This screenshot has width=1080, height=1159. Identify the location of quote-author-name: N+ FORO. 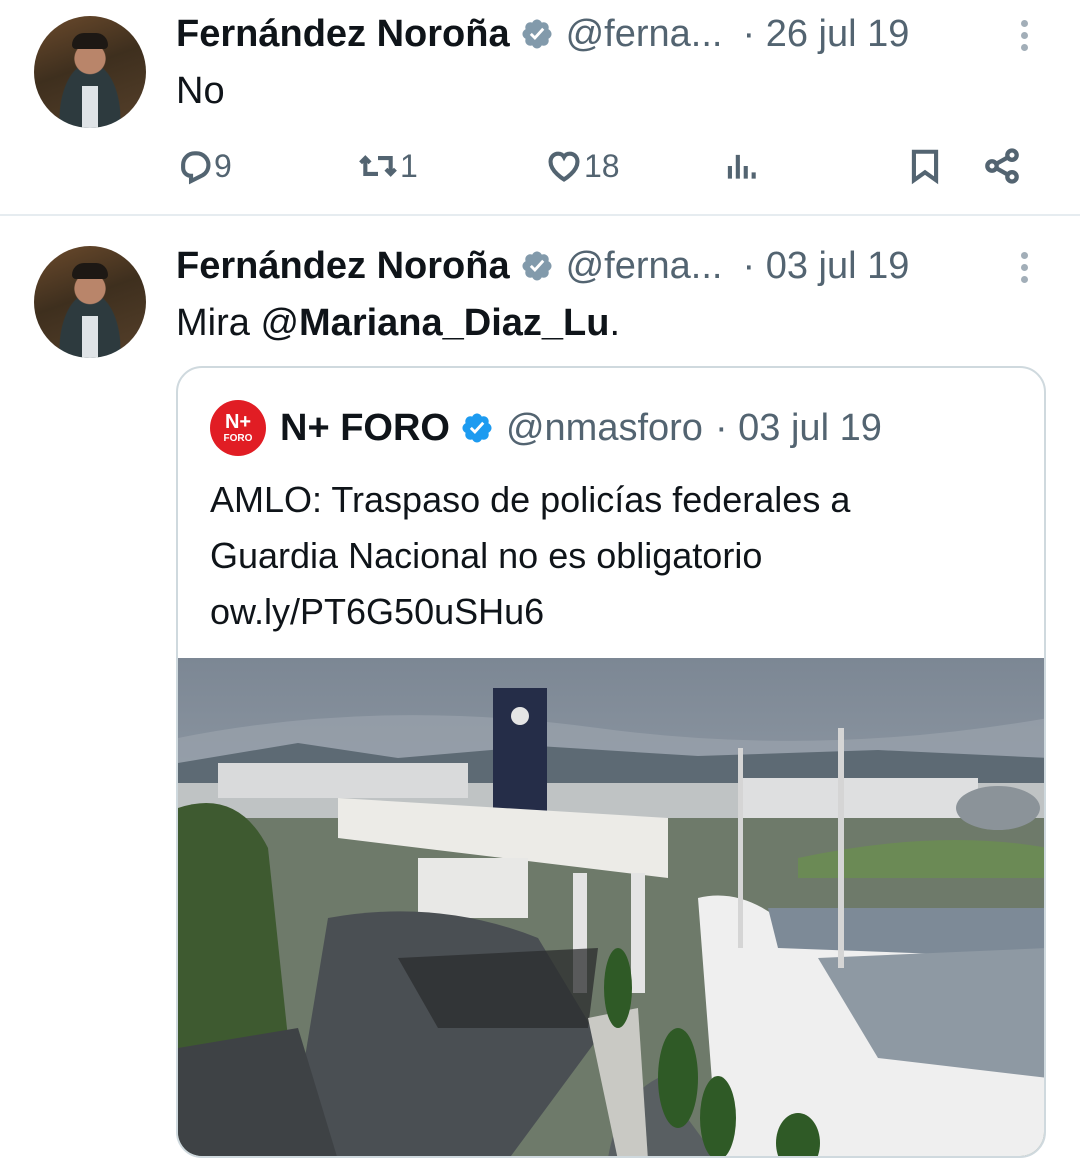
(365, 428).